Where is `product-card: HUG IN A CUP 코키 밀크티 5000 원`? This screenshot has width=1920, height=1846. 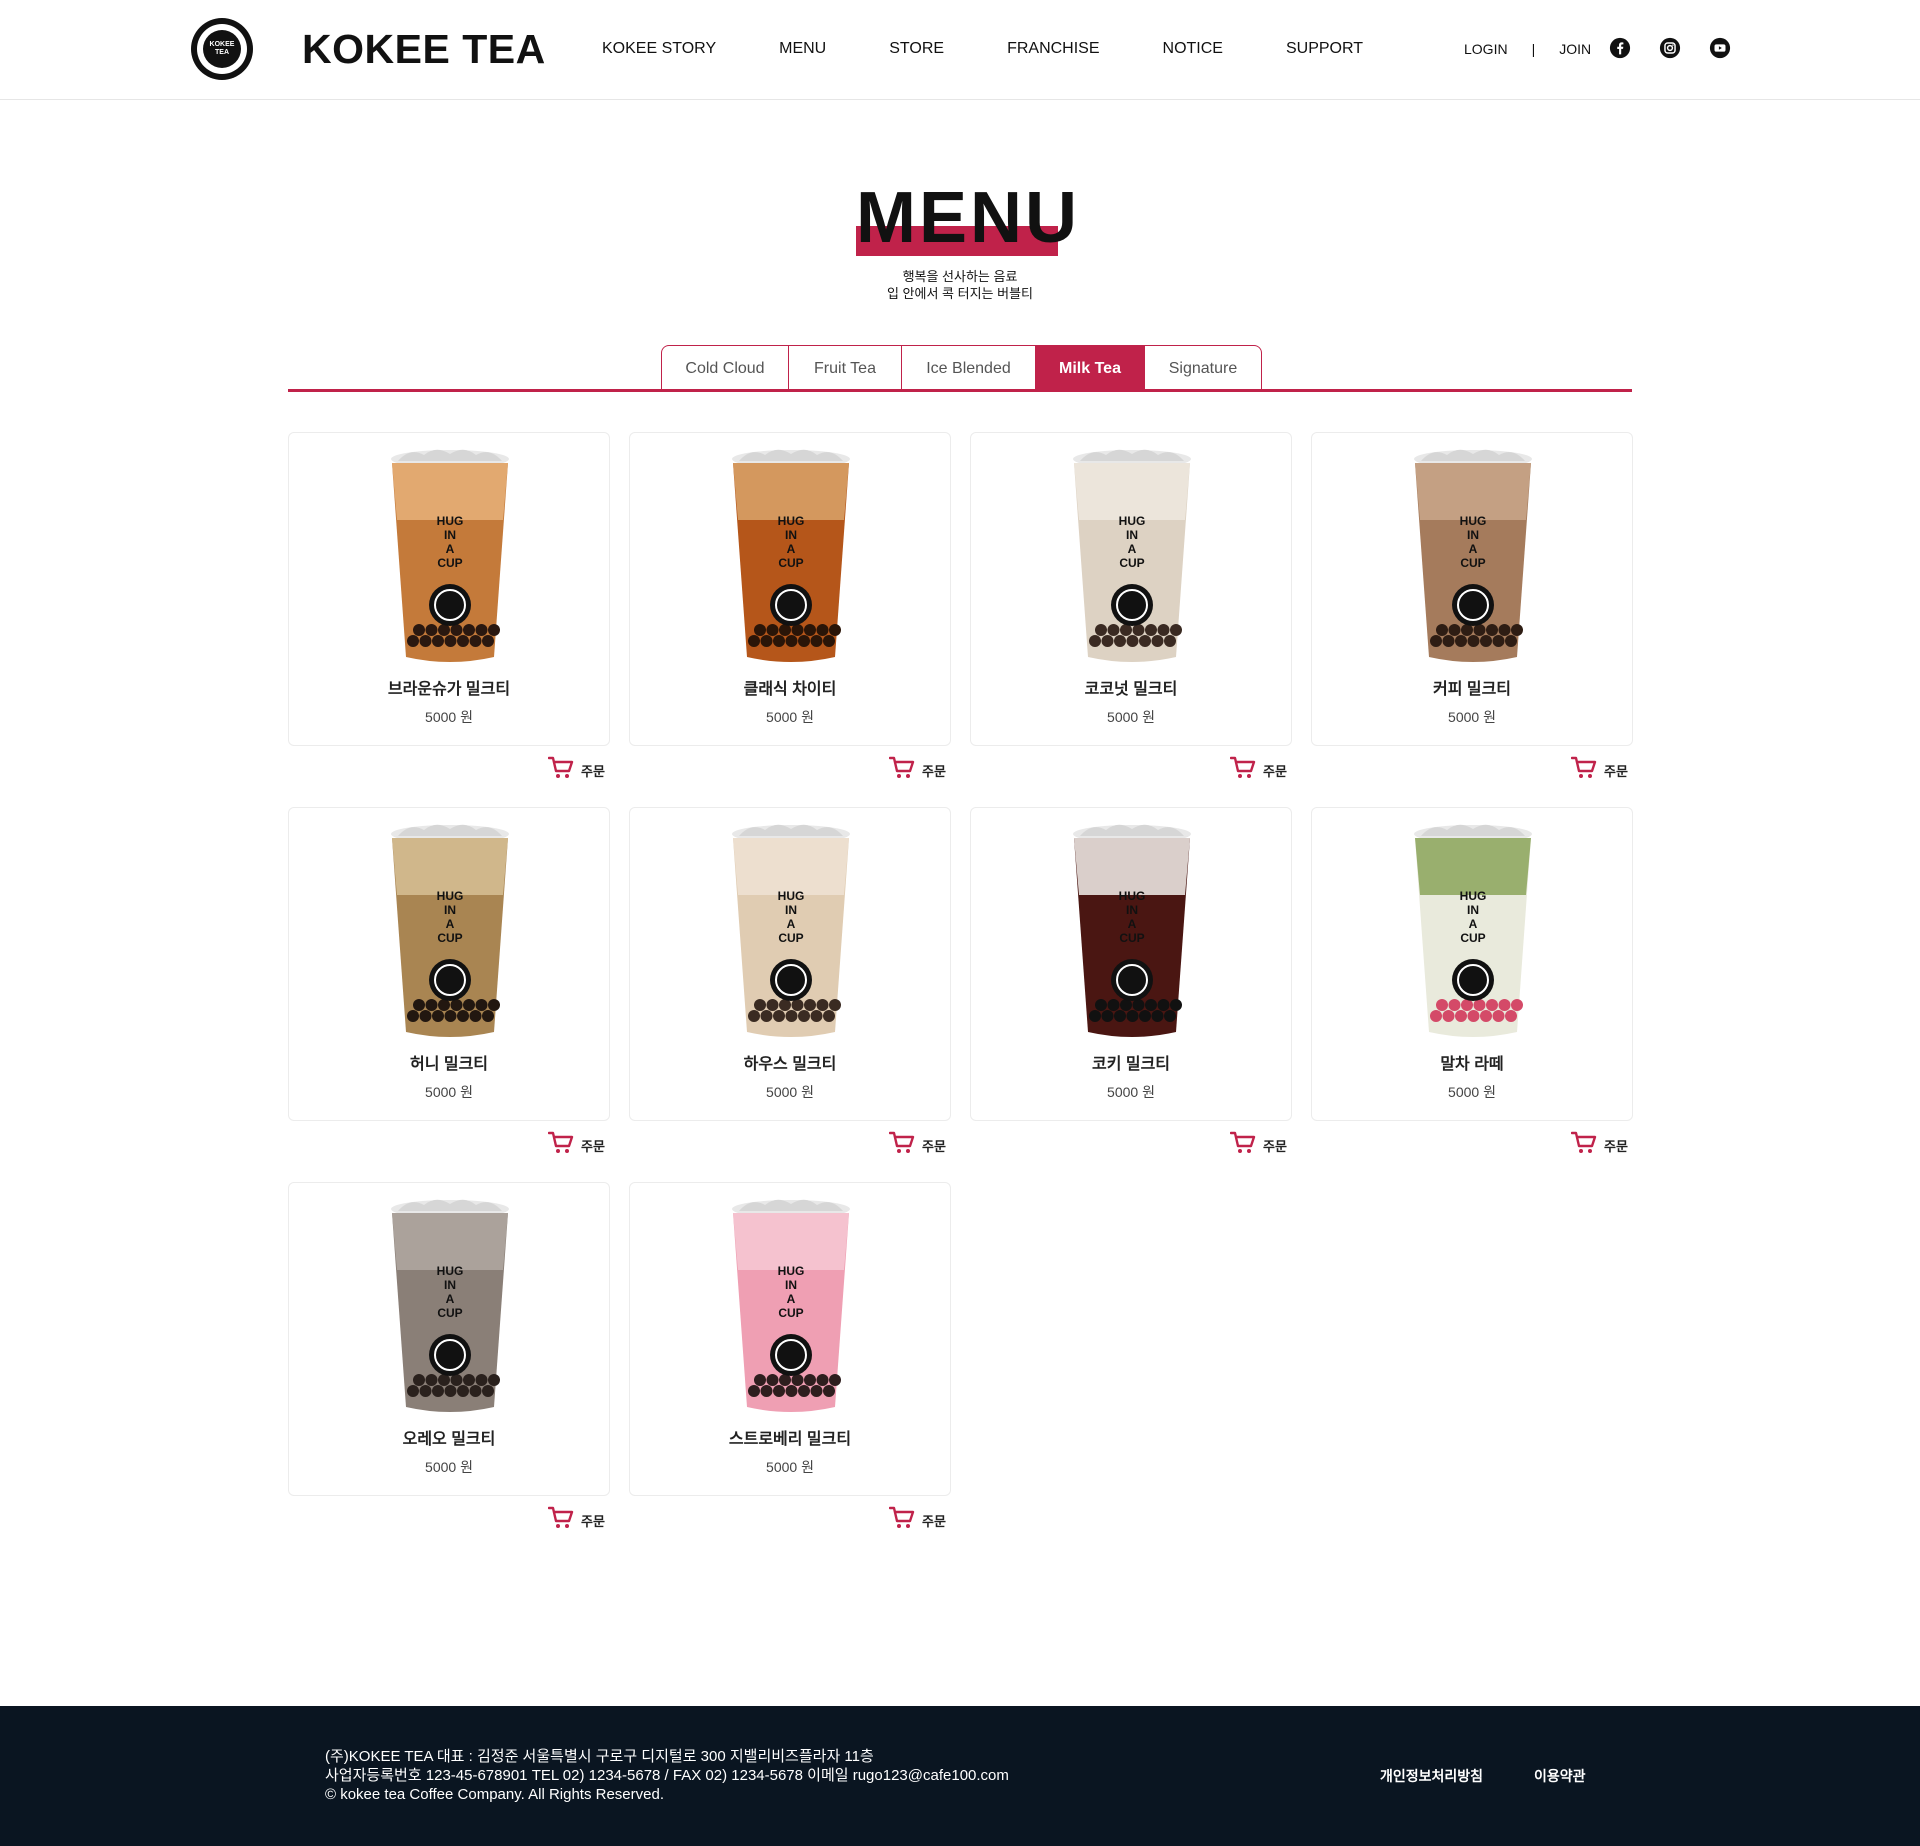 product-card: HUG IN A CUP 코키 밀크티 5000 원 is located at coordinates (1131, 964).